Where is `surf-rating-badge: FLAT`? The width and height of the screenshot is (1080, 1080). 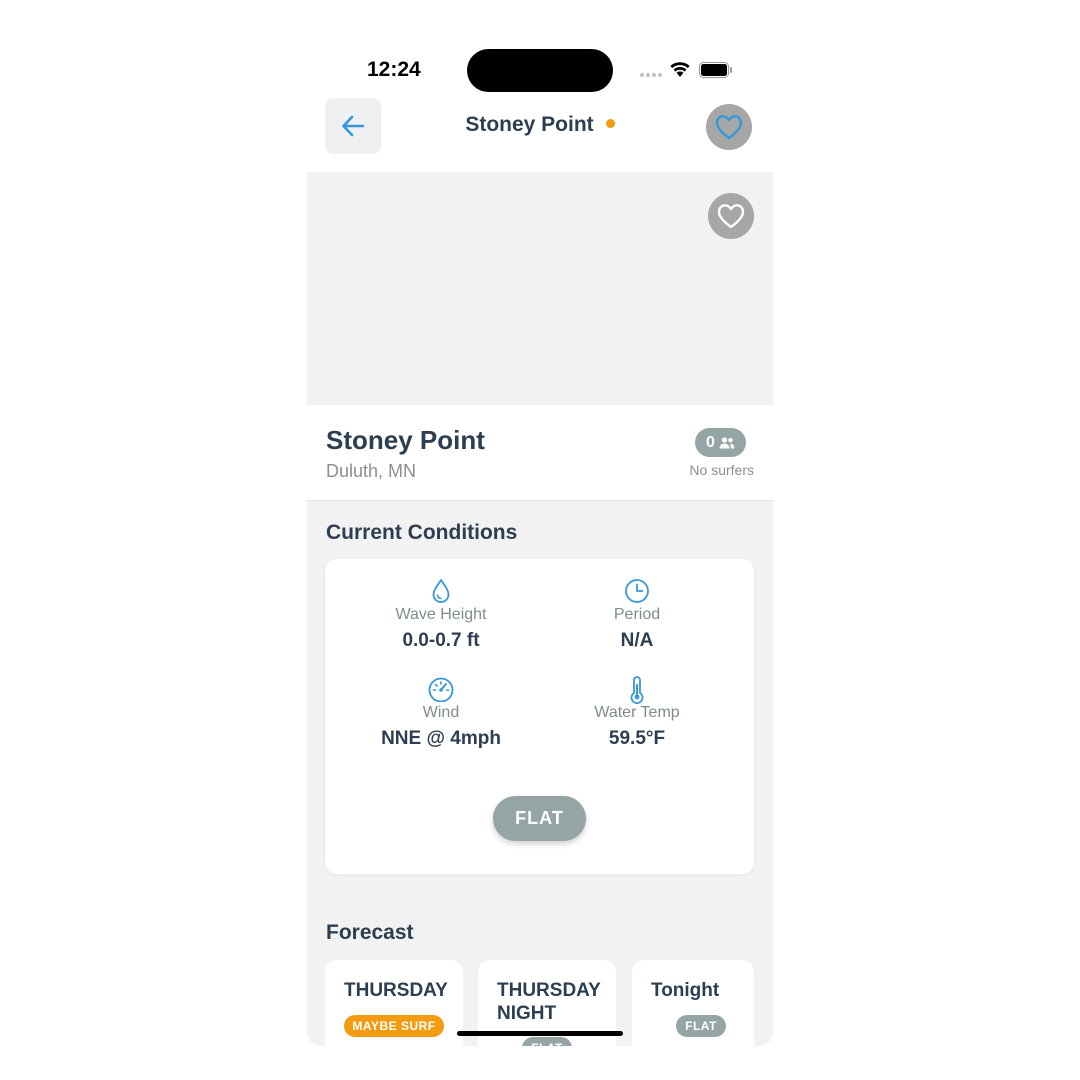
surf-rating-badge: FLAT is located at coordinates (539, 818).